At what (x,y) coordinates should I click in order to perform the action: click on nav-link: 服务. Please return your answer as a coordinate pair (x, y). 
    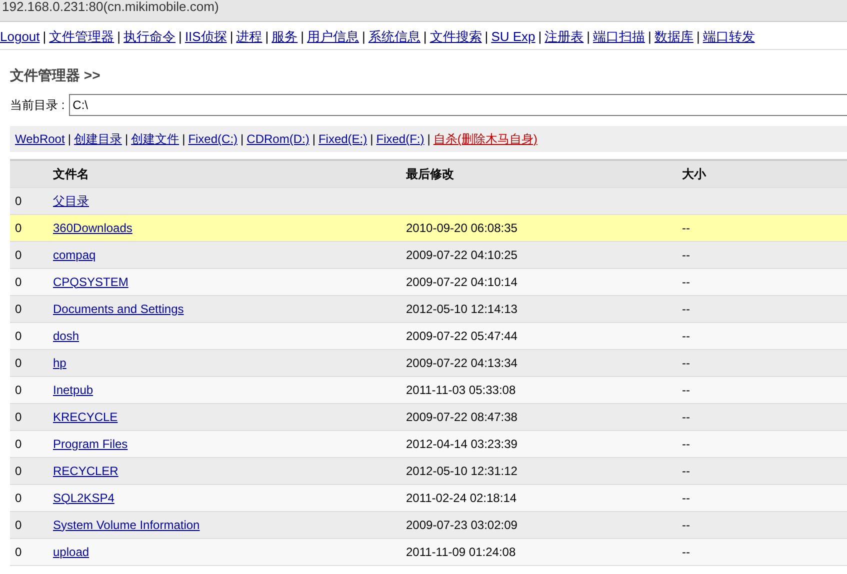
    Looking at the image, I should click on (285, 36).